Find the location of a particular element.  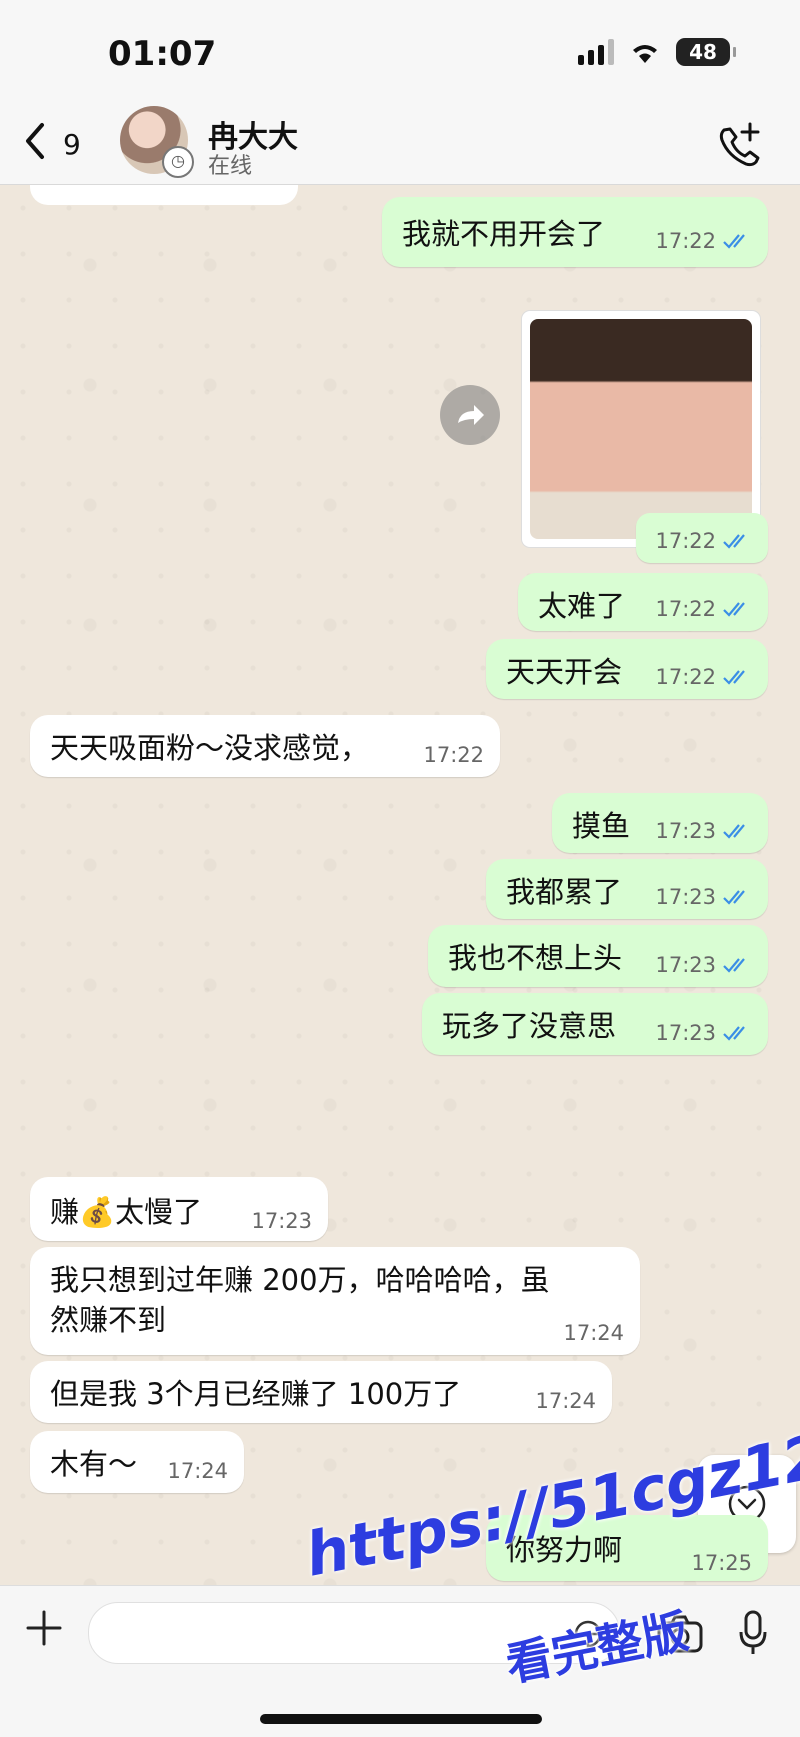

message-bubble-incoming: 赚💰太慢了 17:23 is located at coordinates (179, 1209).